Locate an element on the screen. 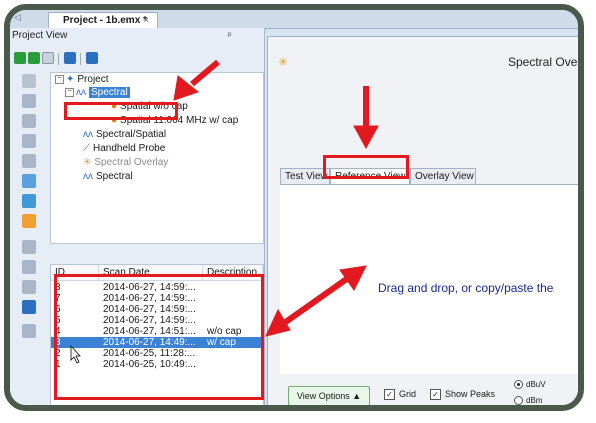 The image size is (596, 423). arrow-to-spectral is located at coordinates (205, 73).